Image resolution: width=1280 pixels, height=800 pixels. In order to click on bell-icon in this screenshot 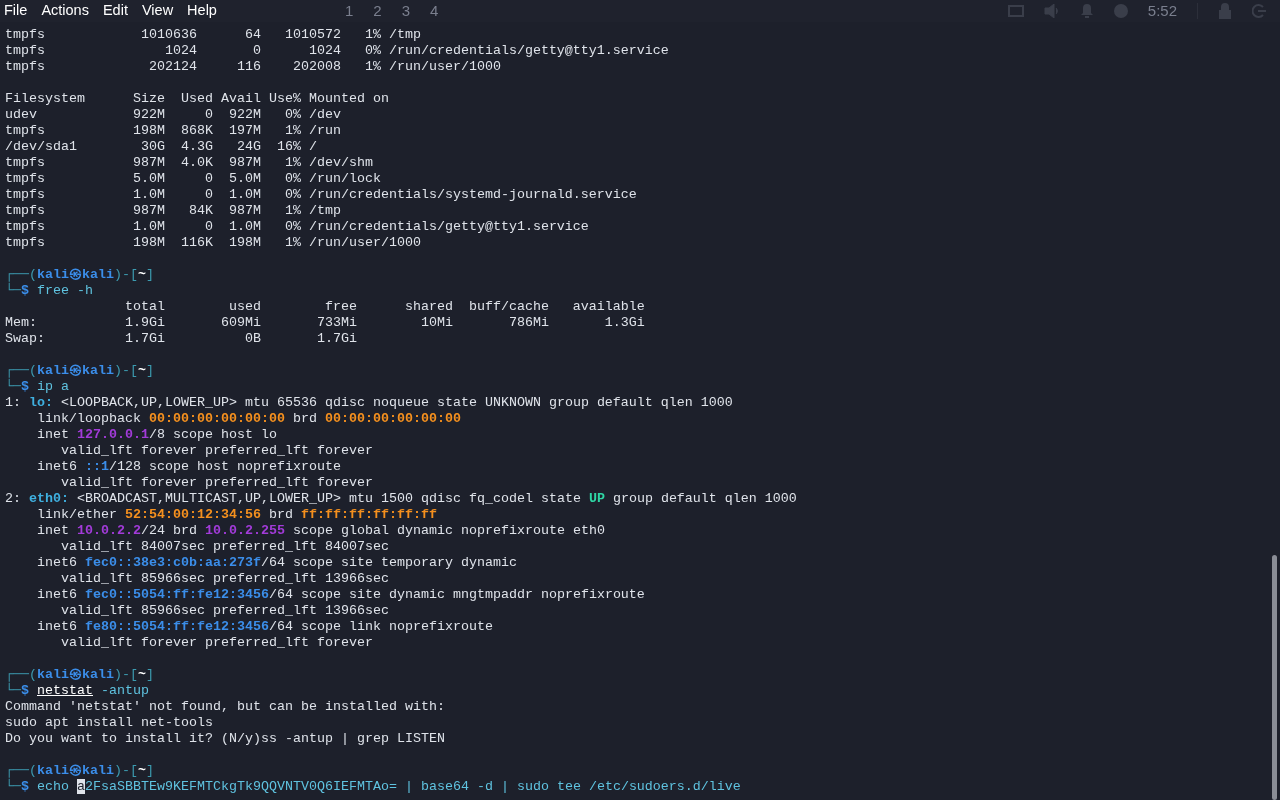, I will do `click(1086, 11)`.